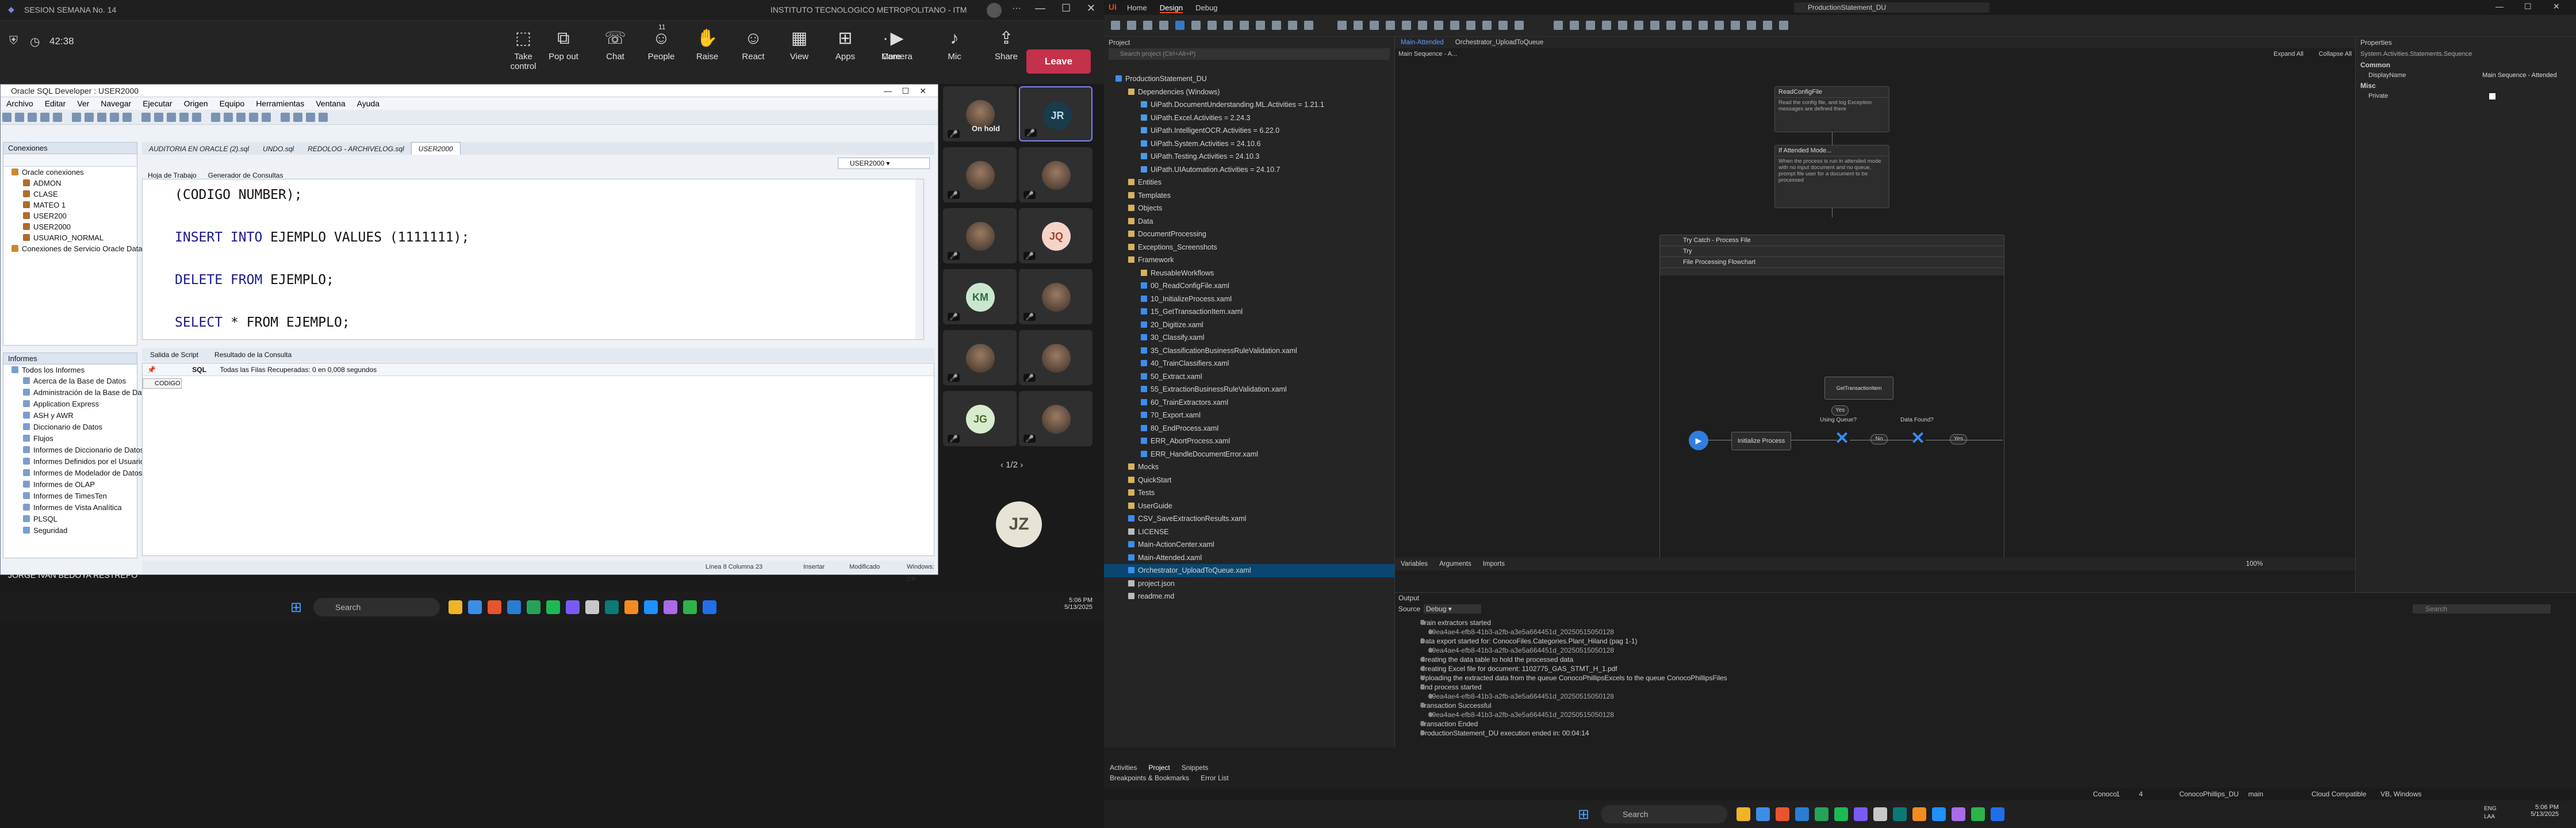 Image resolution: width=2576 pixels, height=828 pixels. Describe the element at coordinates (1858, 388) in the screenshot. I see `flow-node-get-transaction: GetTransactionItem` at that location.